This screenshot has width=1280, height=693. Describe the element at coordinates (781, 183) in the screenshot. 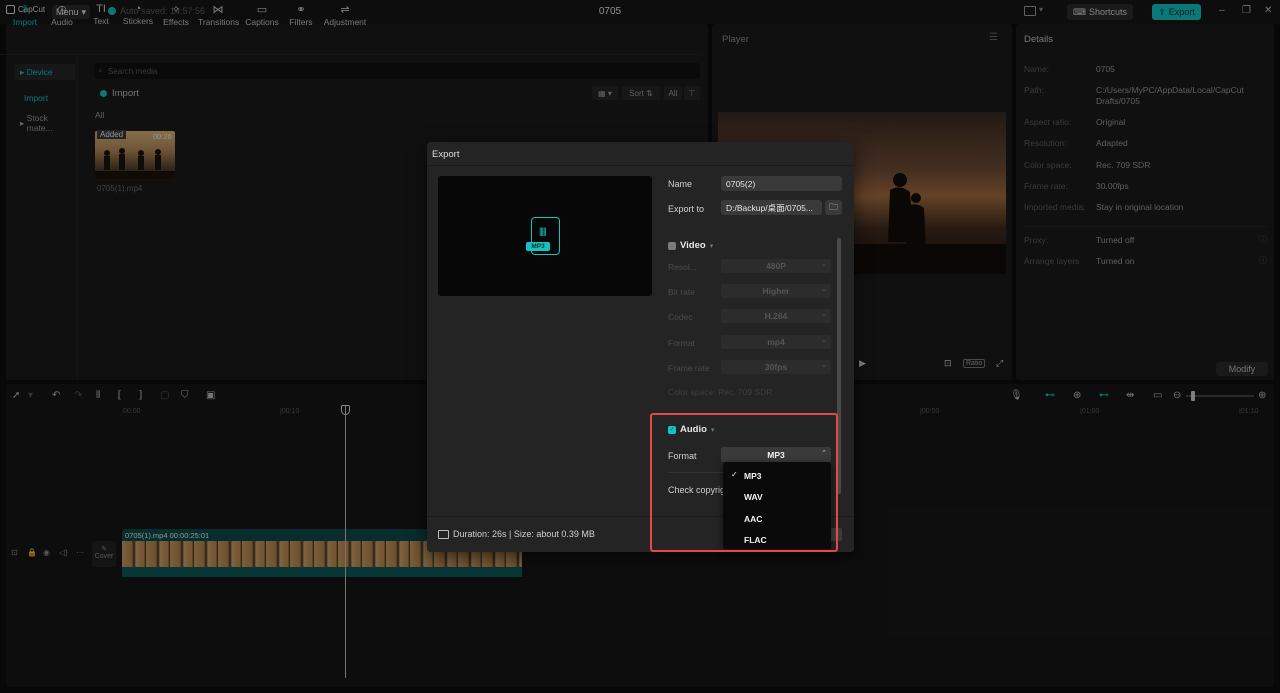

I see `name-input: 0705(2)` at that location.